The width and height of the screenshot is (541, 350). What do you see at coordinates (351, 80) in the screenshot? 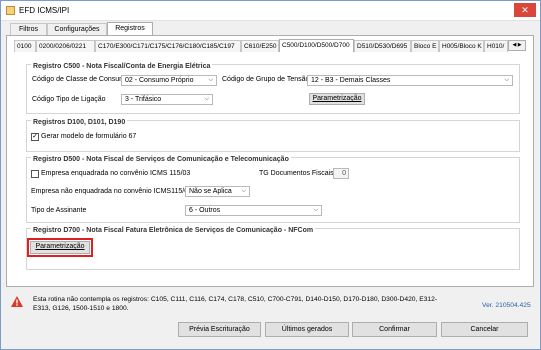
I see `grupo-tensao-value: 12 - B3 - Demais Classes` at bounding box center [351, 80].